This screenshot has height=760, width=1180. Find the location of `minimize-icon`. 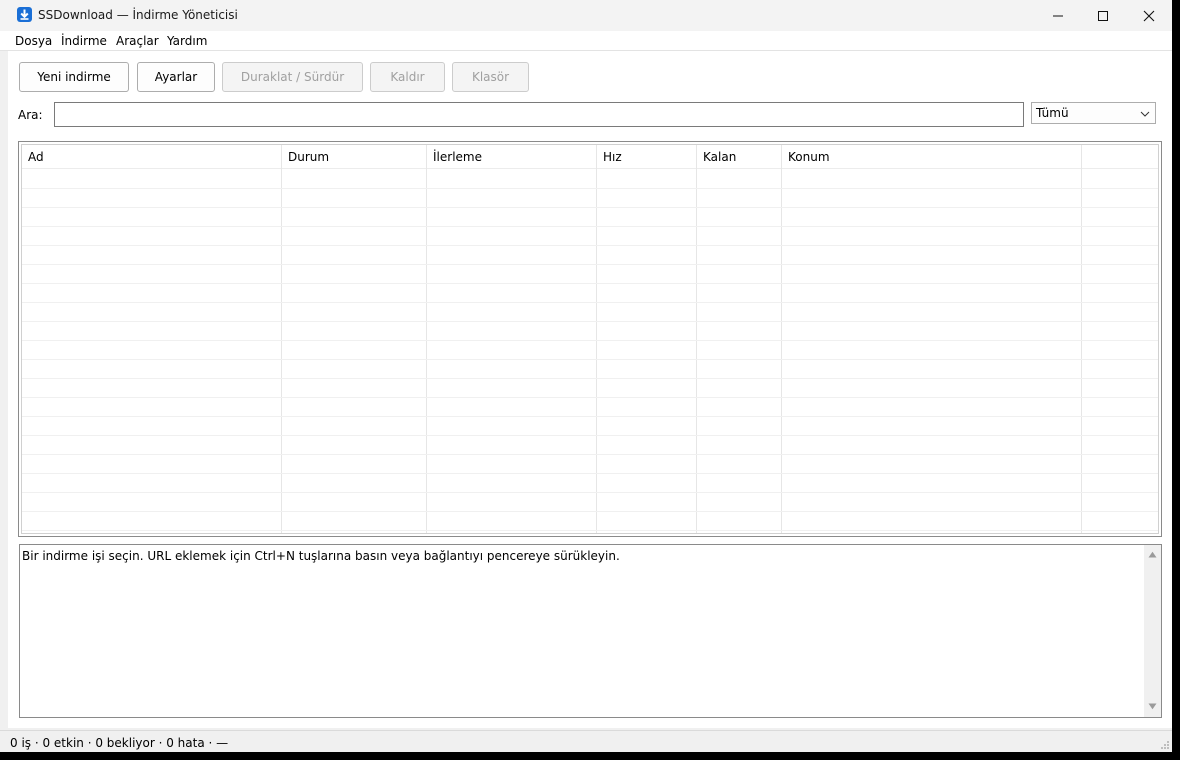

minimize-icon is located at coordinates (1058, 16).